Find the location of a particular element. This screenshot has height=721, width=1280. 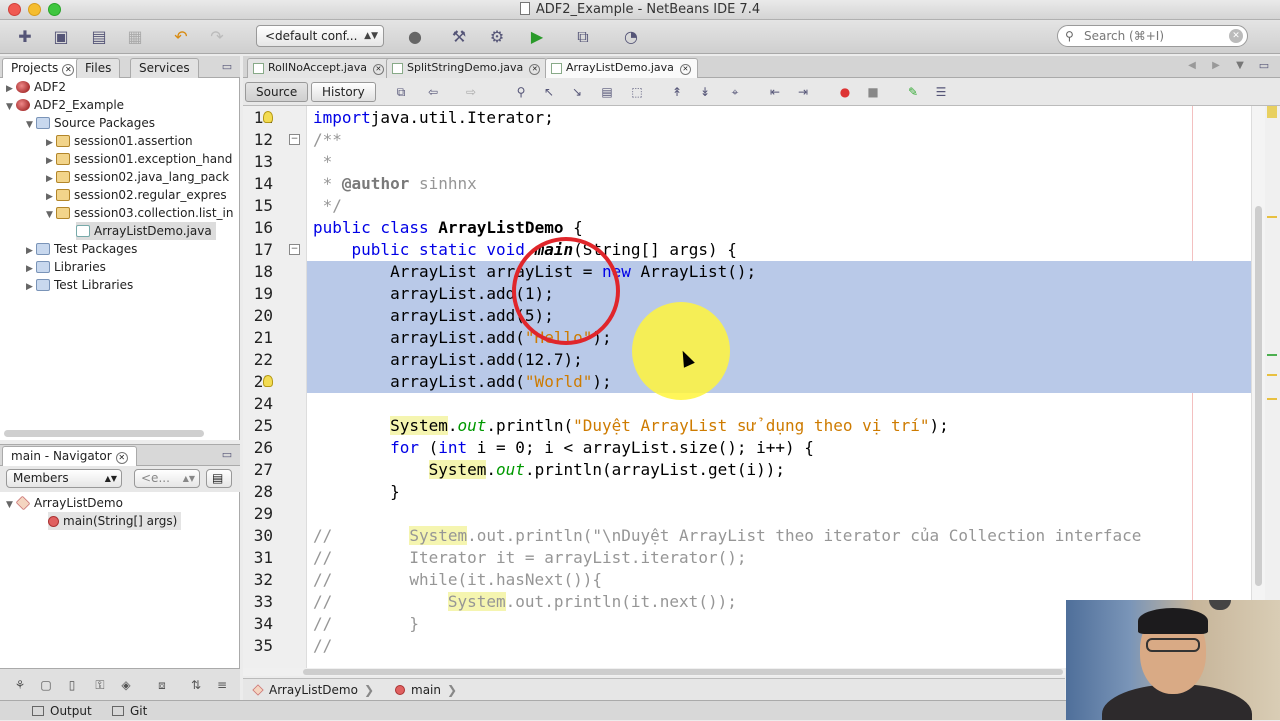

members-select: Members ▲▼ is located at coordinates (64, 478).